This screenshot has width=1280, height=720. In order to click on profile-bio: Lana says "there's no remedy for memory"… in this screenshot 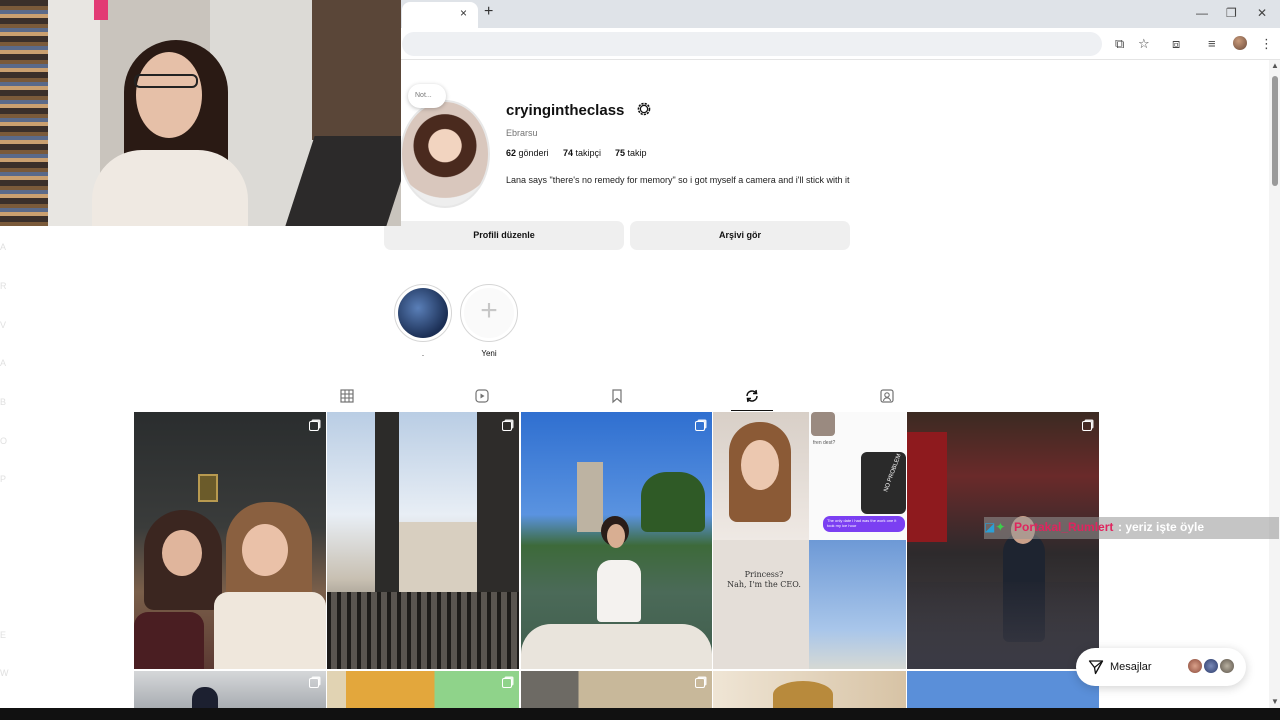, I will do `click(678, 180)`.